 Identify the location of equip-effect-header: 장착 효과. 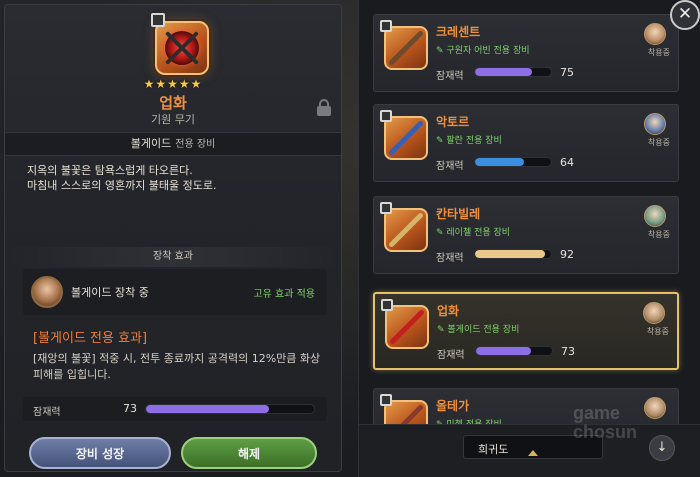
(173, 257).